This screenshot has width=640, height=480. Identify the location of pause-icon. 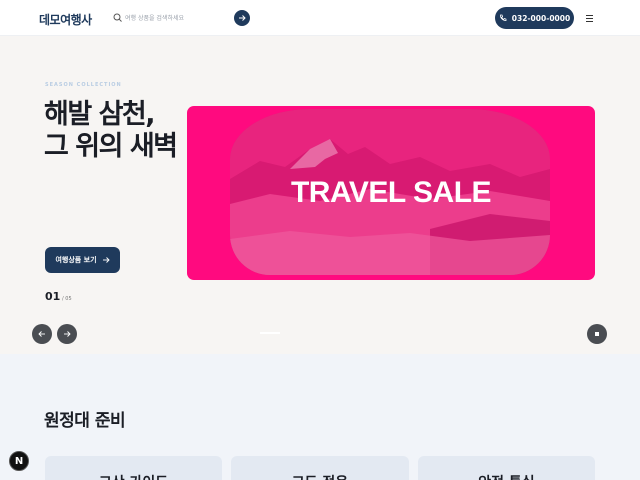
(597, 334).